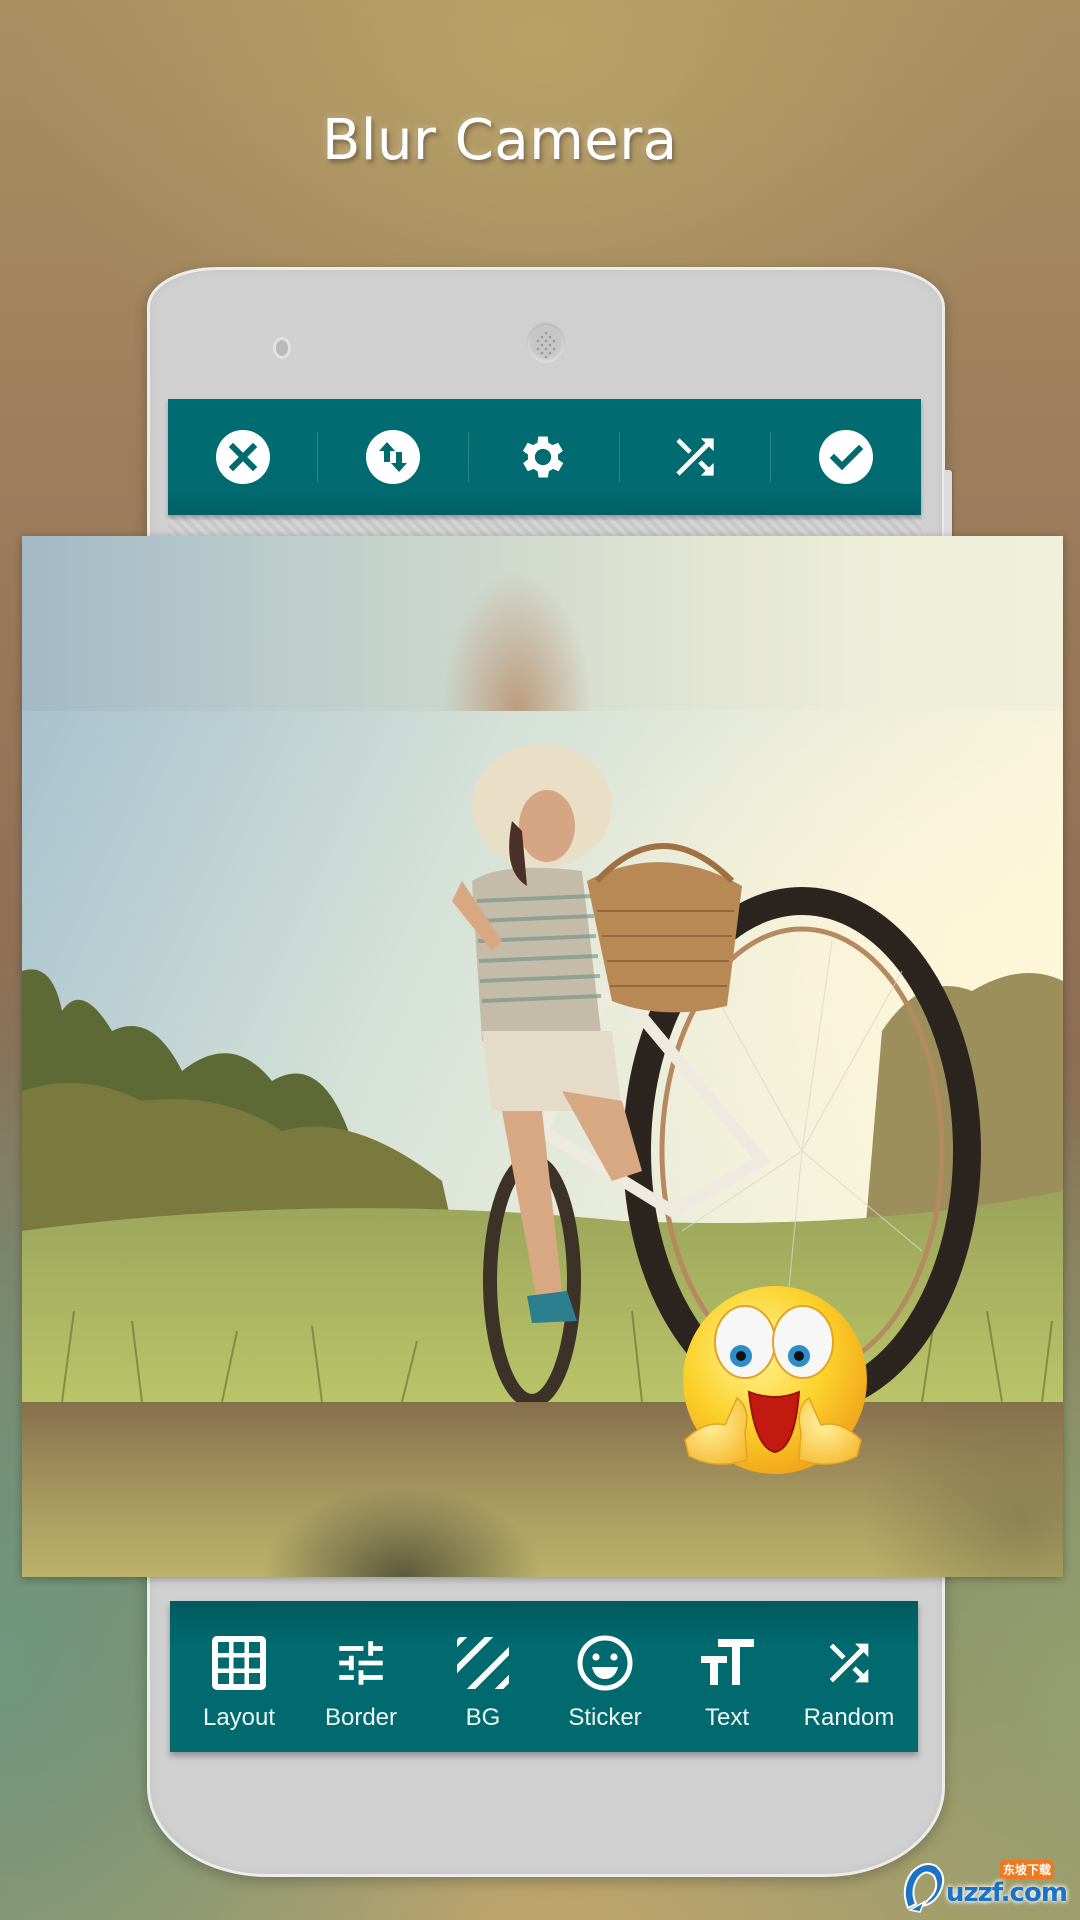 The height and width of the screenshot is (1920, 1080). I want to click on tool-label: Border, so click(361, 1717).